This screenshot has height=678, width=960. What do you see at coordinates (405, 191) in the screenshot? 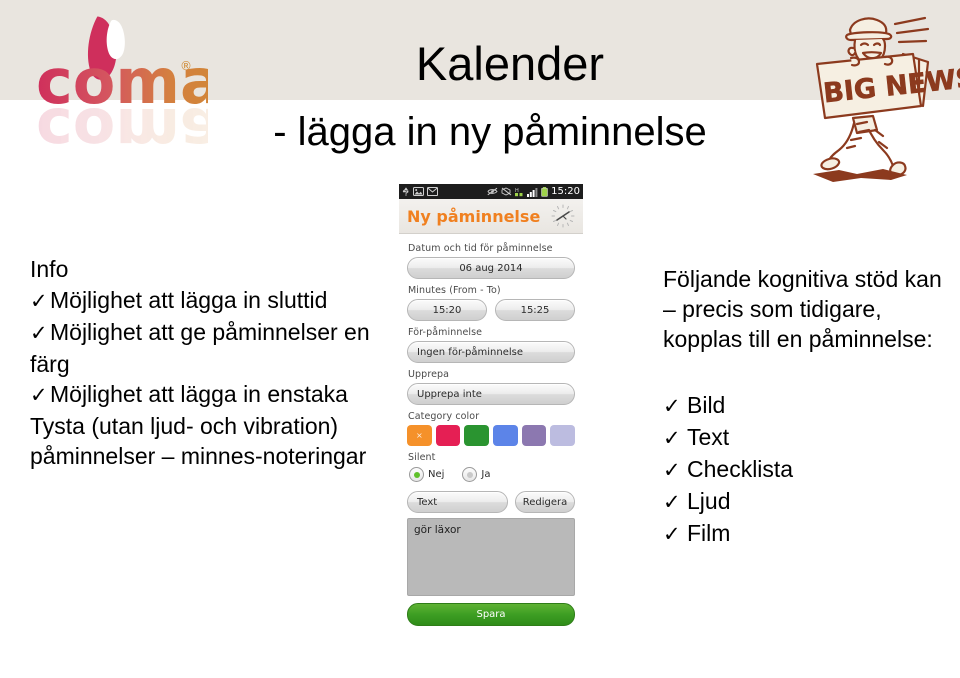
I see `usb-icon` at bounding box center [405, 191].